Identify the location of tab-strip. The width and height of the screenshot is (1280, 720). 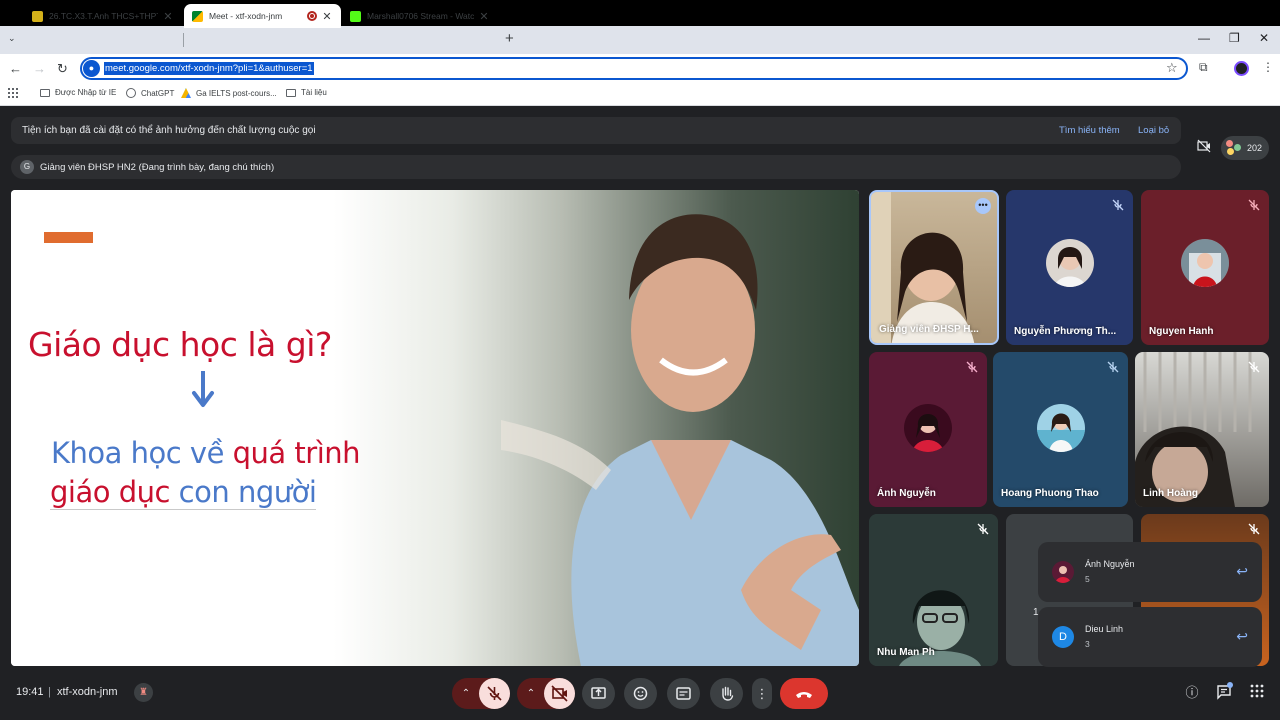
(640, 40).